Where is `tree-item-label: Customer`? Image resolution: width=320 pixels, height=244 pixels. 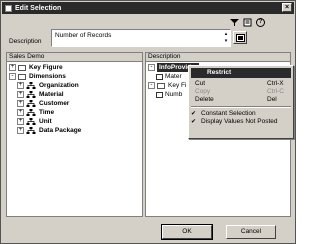 tree-item-label: Customer is located at coordinates (54, 103).